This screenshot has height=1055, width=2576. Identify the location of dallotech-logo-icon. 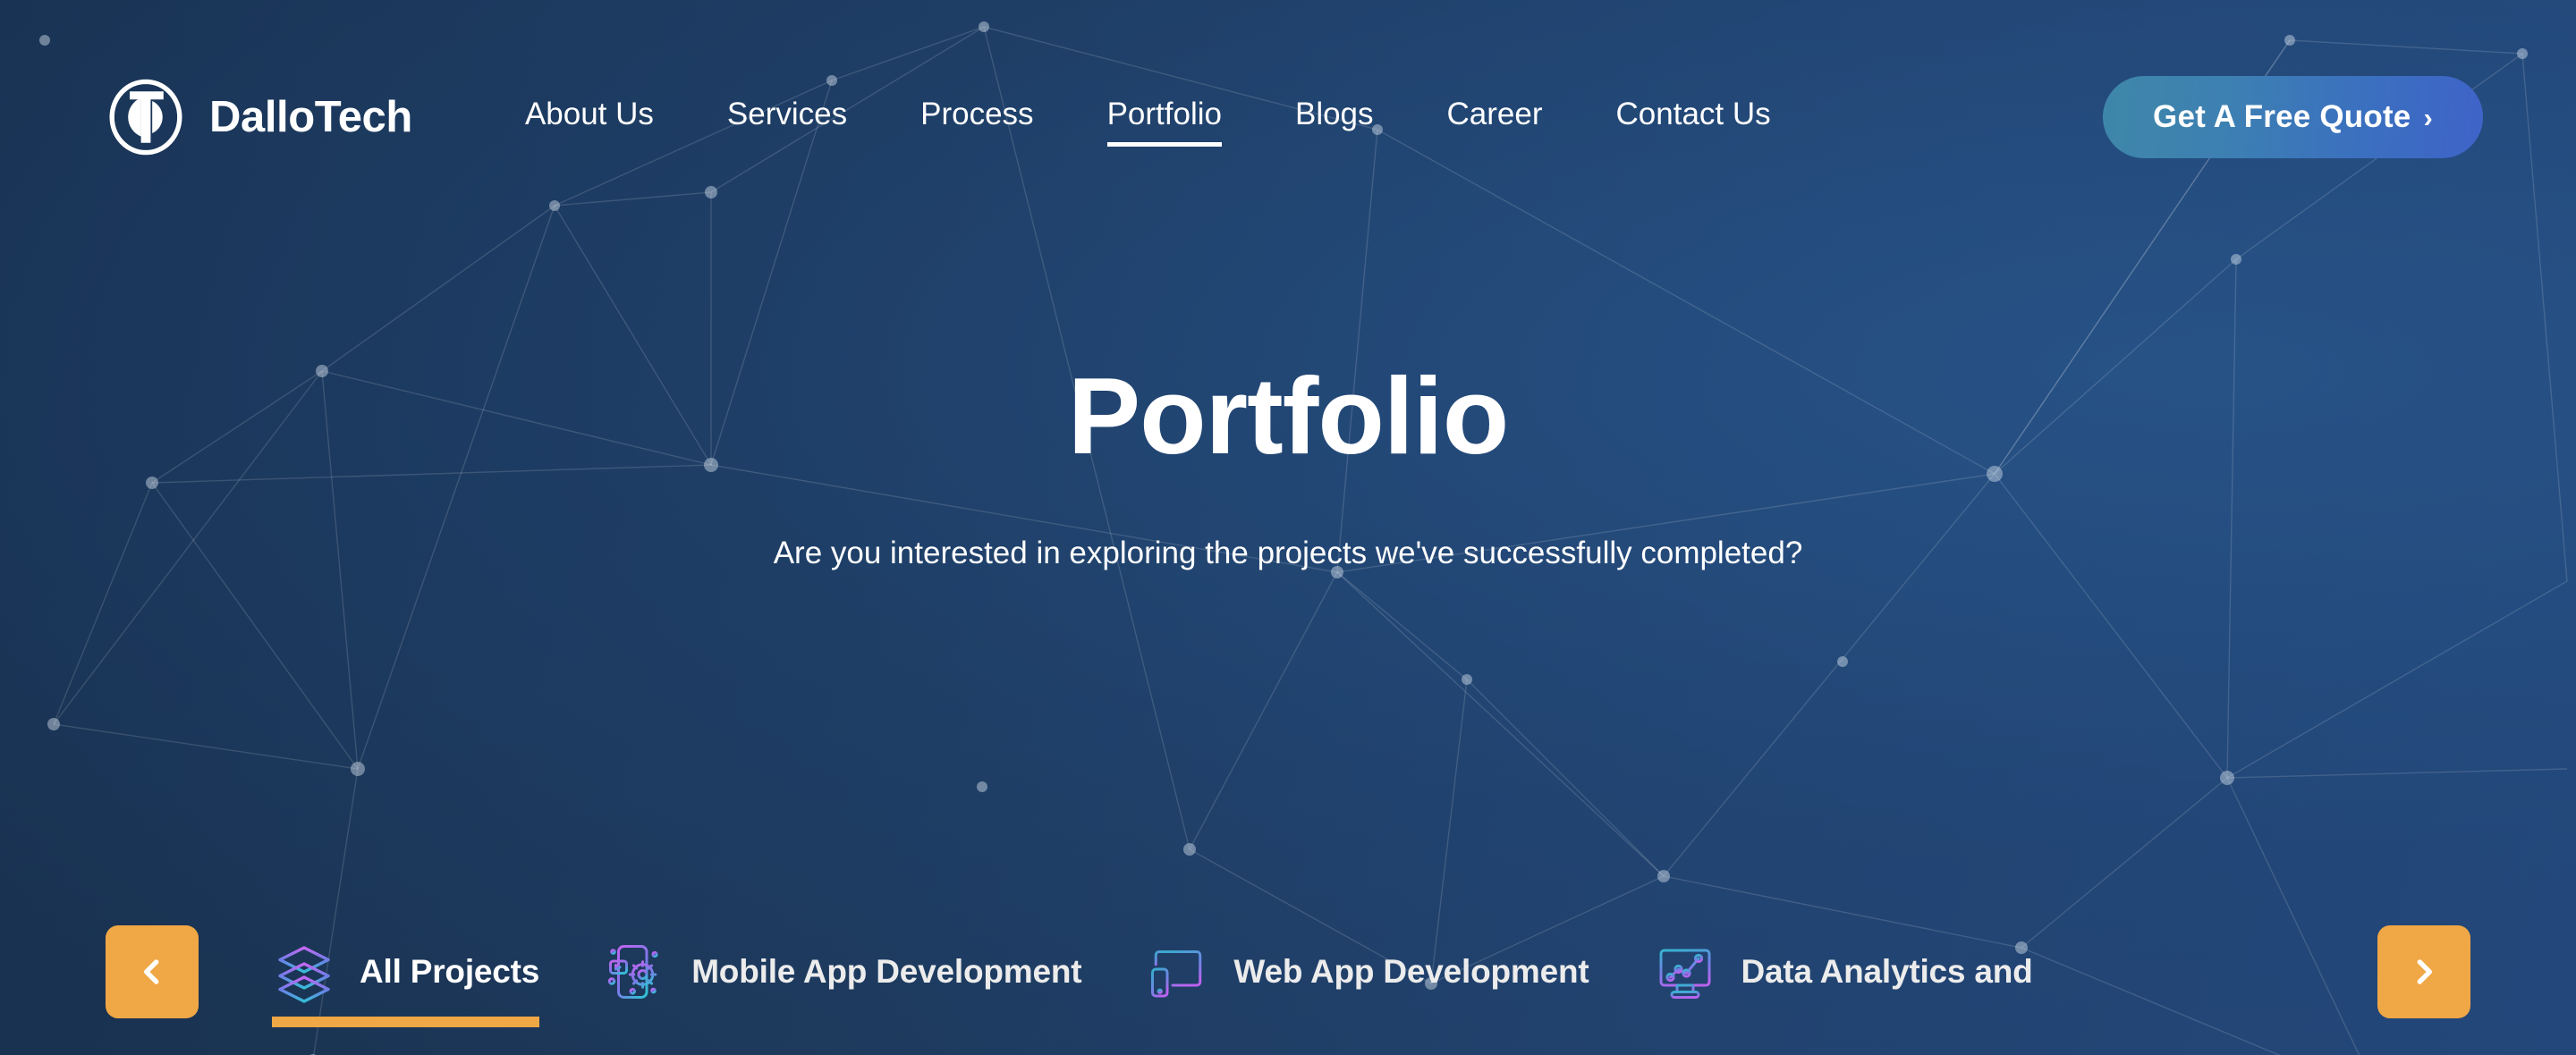
(145, 117).